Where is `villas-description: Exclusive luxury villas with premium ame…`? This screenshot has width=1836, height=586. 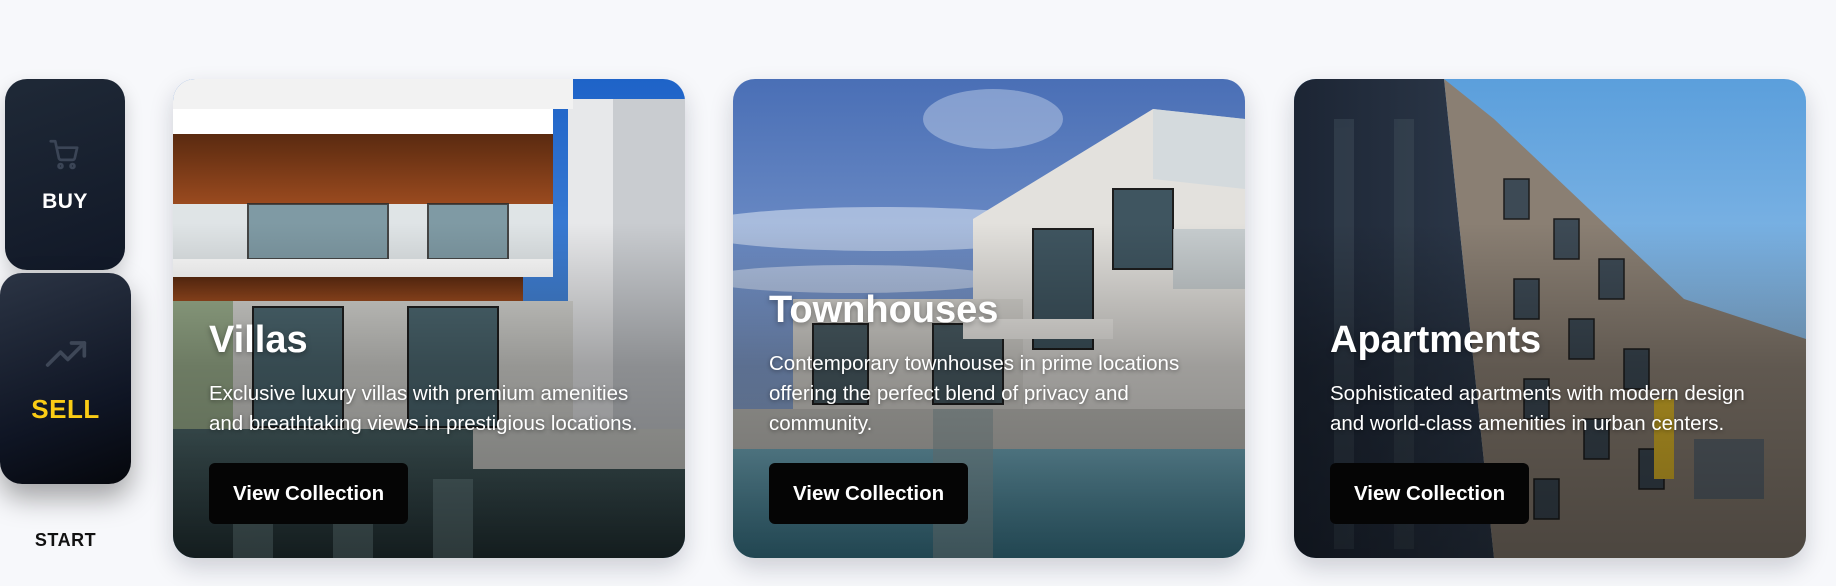 villas-description: Exclusive luxury villas with premium ame… is located at coordinates (423, 408).